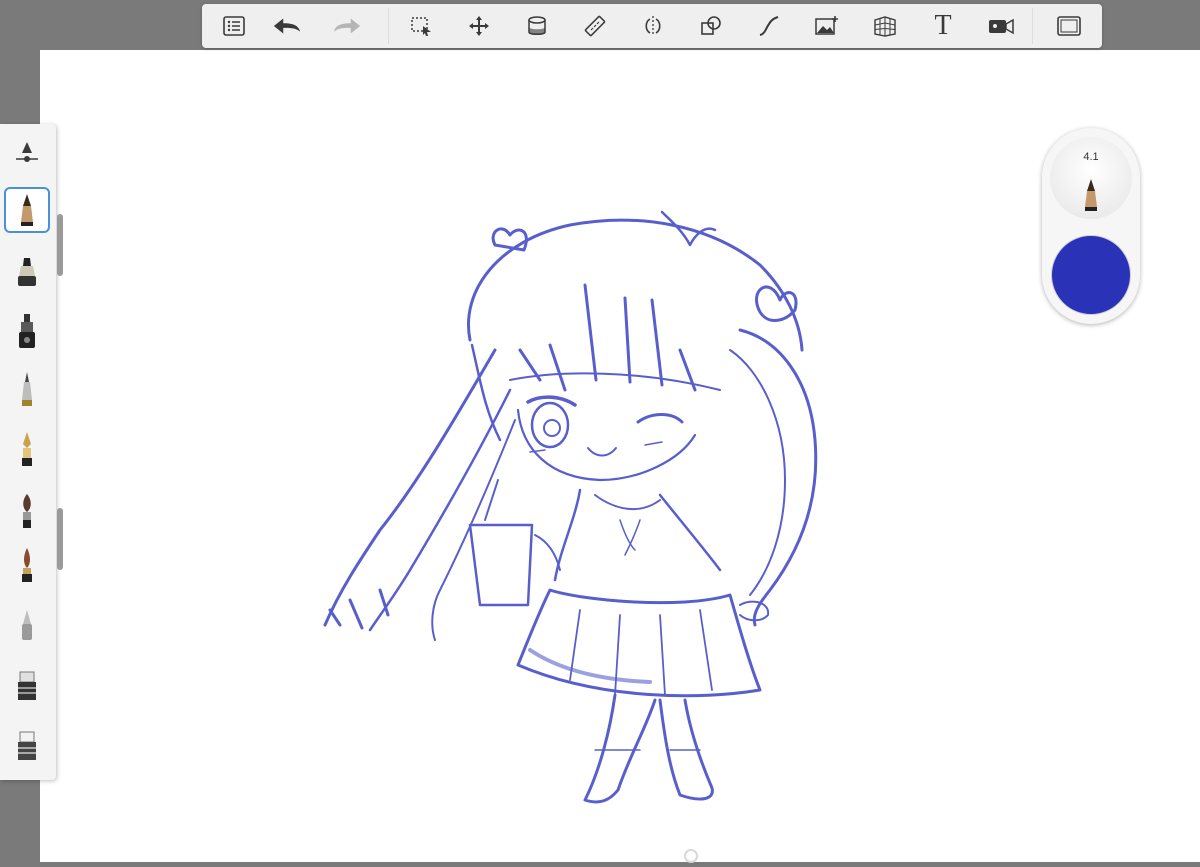 The width and height of the screenshot is (1200, 867). Describe the element at coordinates (885, 26) in the screenshot. I see `perspective-grid-icon` at that location.